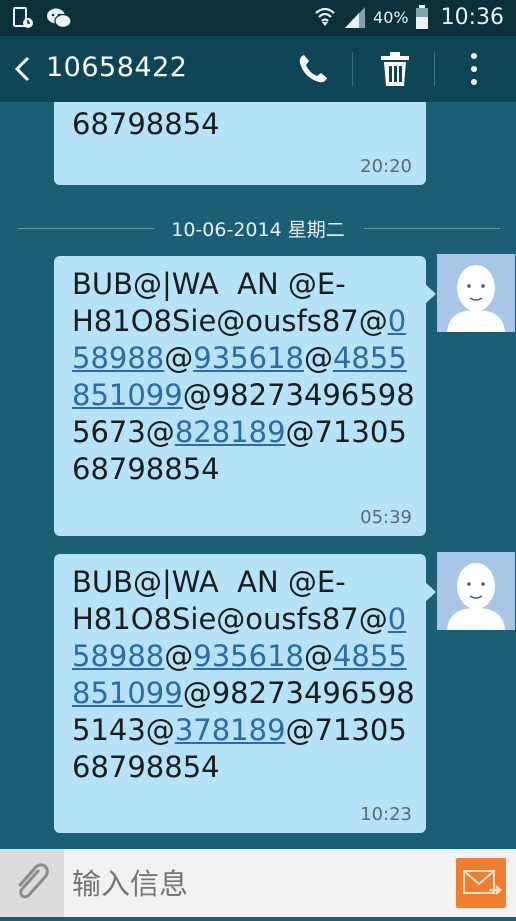 This screenshot has height=921, width=516. I want to click on wifi-icon, so click(325, 16).